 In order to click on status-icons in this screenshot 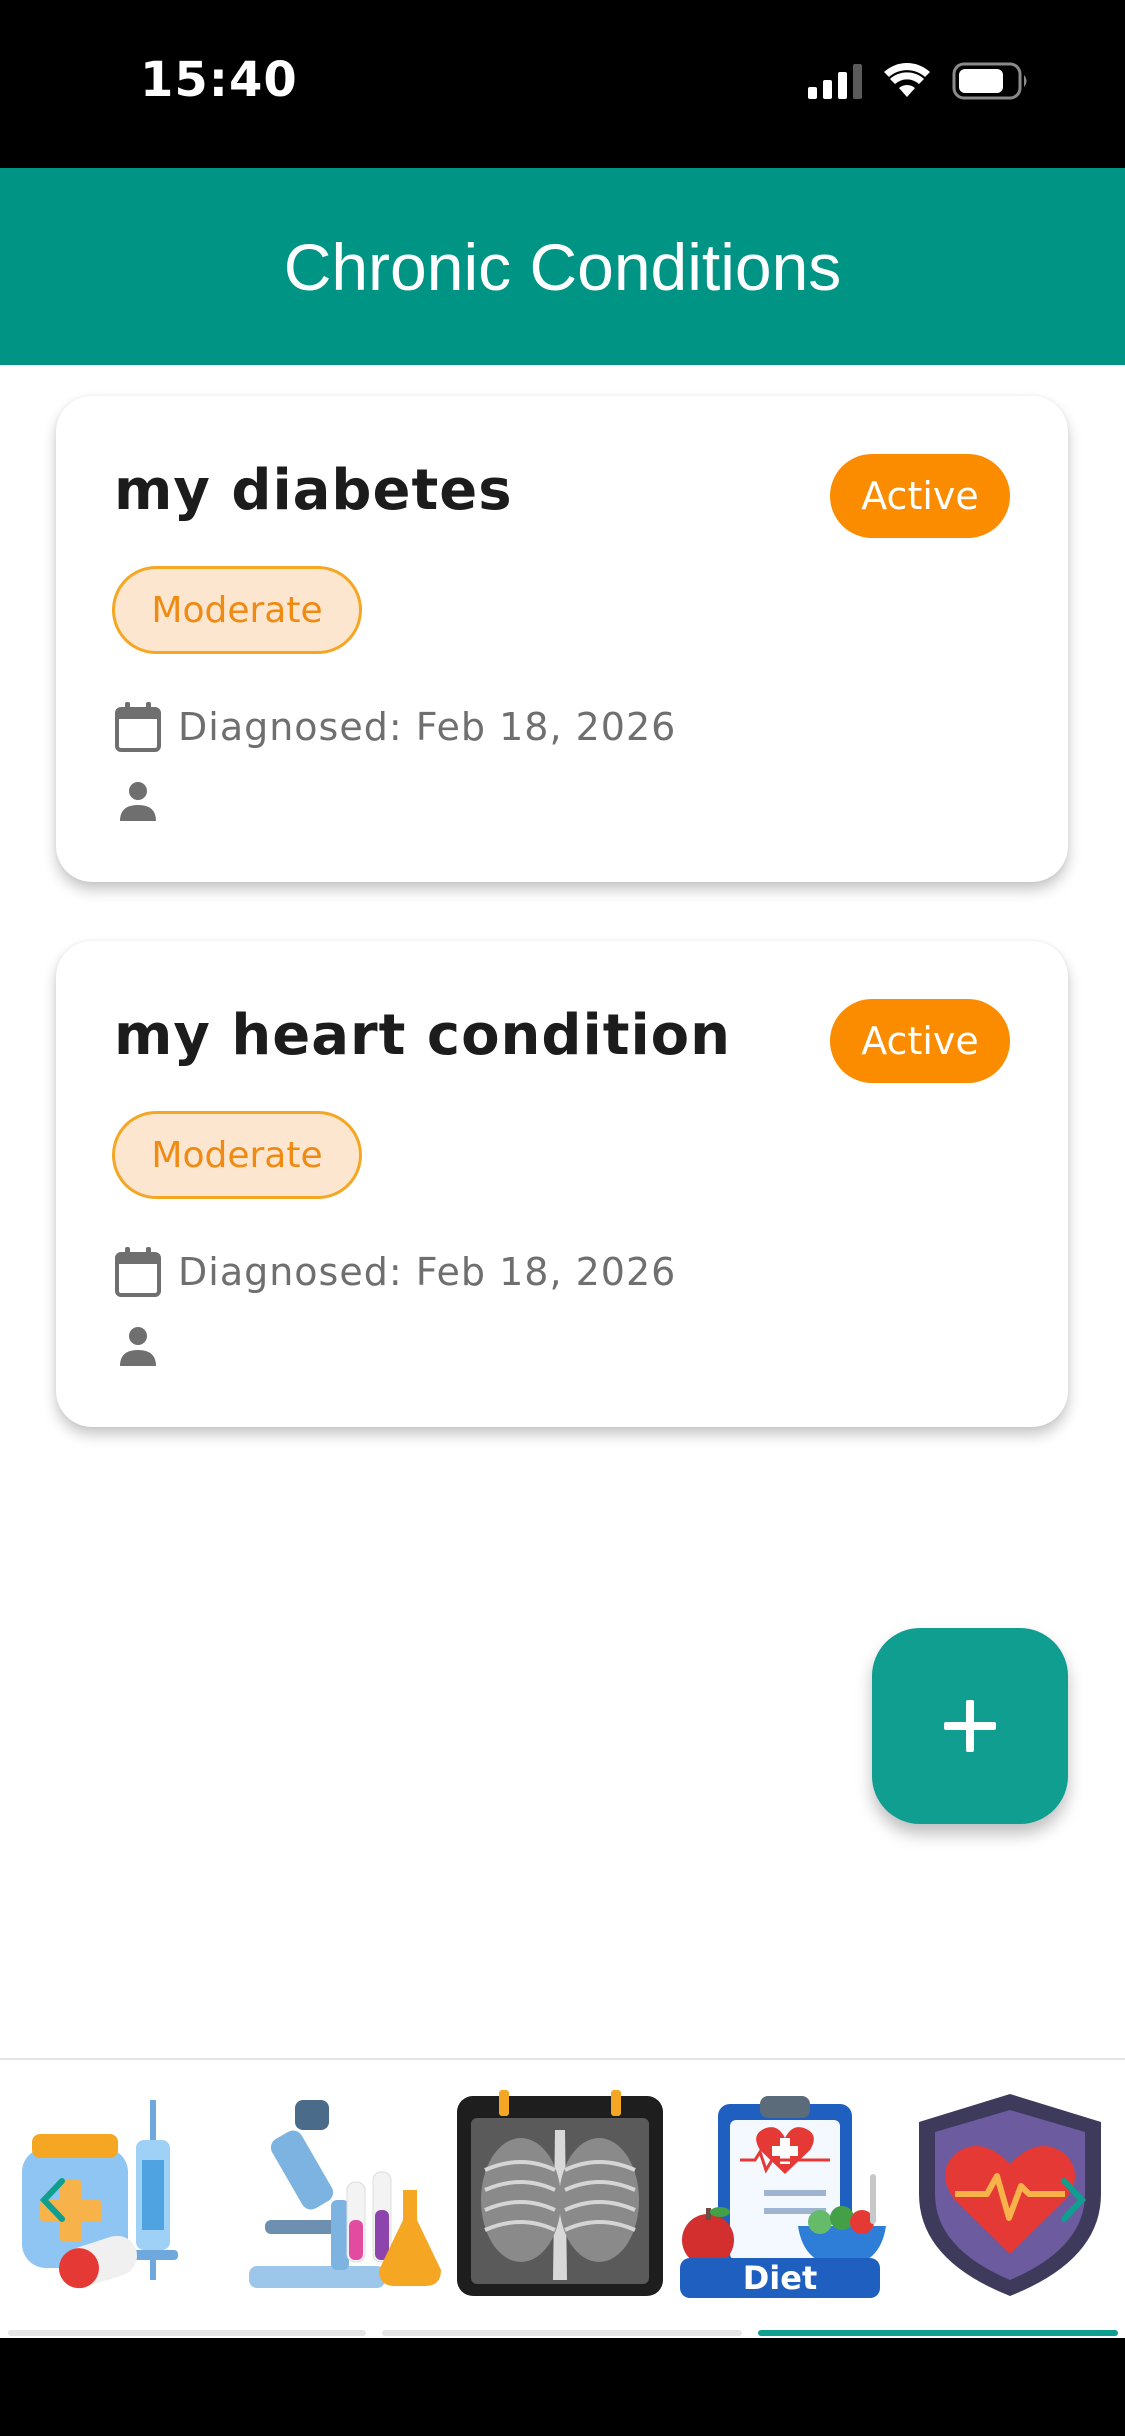, I will do `click(919, 81)`.